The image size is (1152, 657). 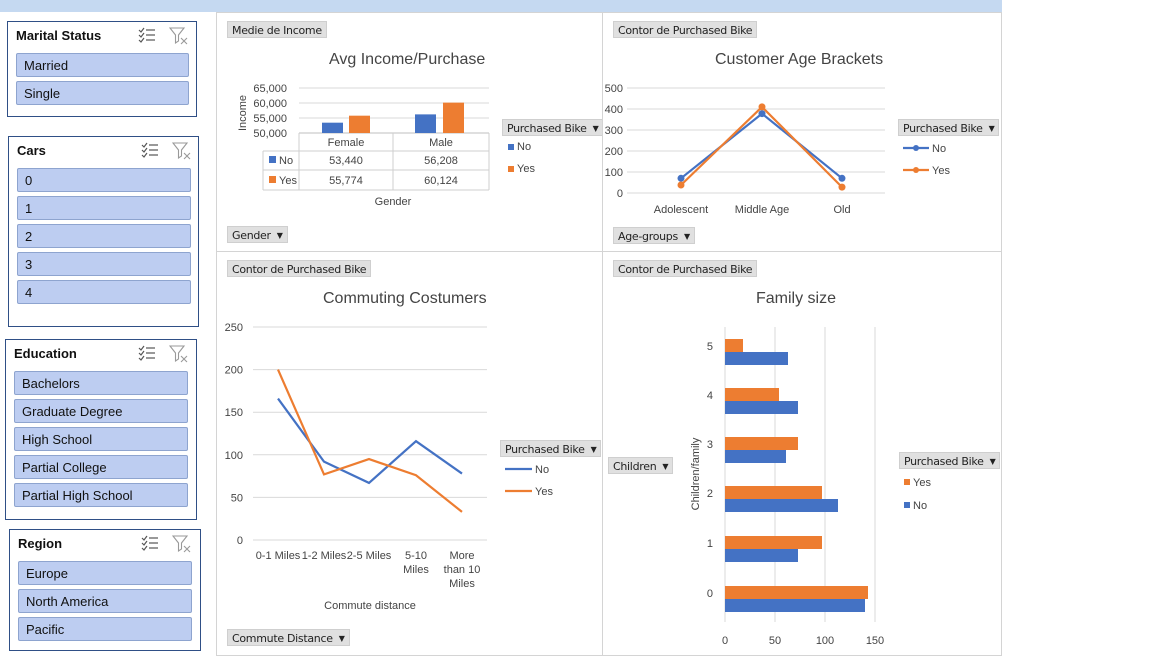 I want to click on slicer-marital-status: Marital Status Married Single, so click(x=102, y=69).